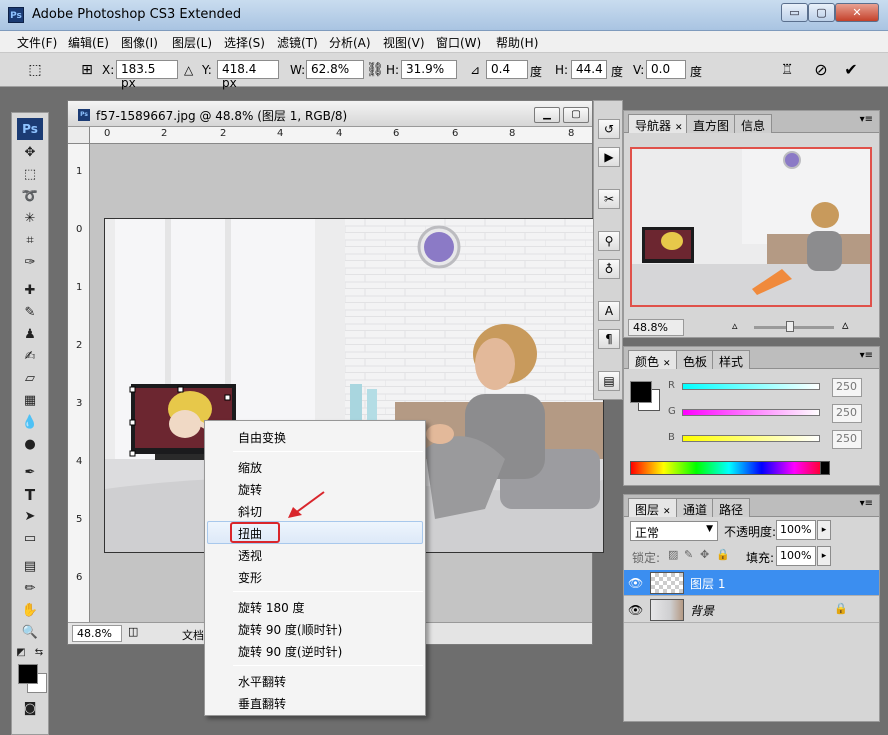 Image resolution: width=888 pixels, height=735 pixels. Describe the element at coordinates (244, 42) in the screenshot. I see `menu-select: 选择(S)` at that location.